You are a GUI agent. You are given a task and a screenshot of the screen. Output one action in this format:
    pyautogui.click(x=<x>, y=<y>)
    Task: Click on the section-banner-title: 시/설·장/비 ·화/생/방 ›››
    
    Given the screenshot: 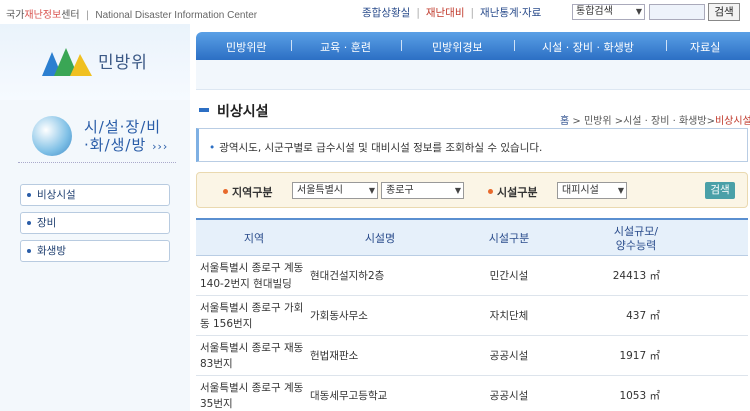 What is the action you would take?
    pyautogui.click(x=126, y=137)
    